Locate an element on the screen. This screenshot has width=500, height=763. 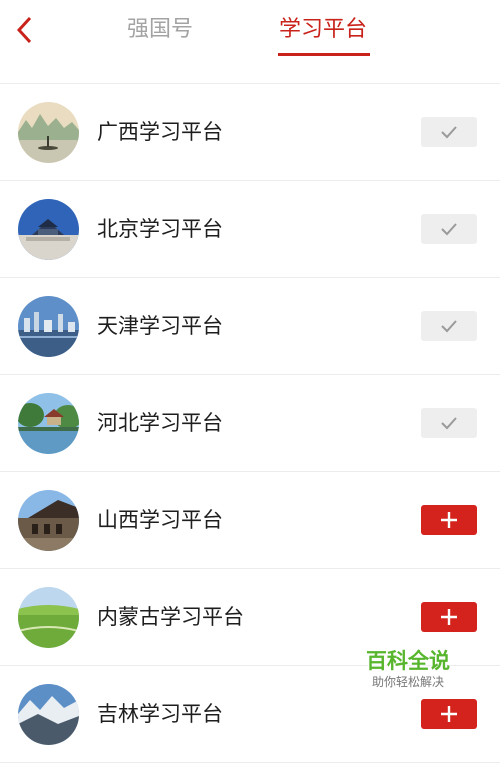
list-item: 山西学习平台 is located at coordinates (250, 520).